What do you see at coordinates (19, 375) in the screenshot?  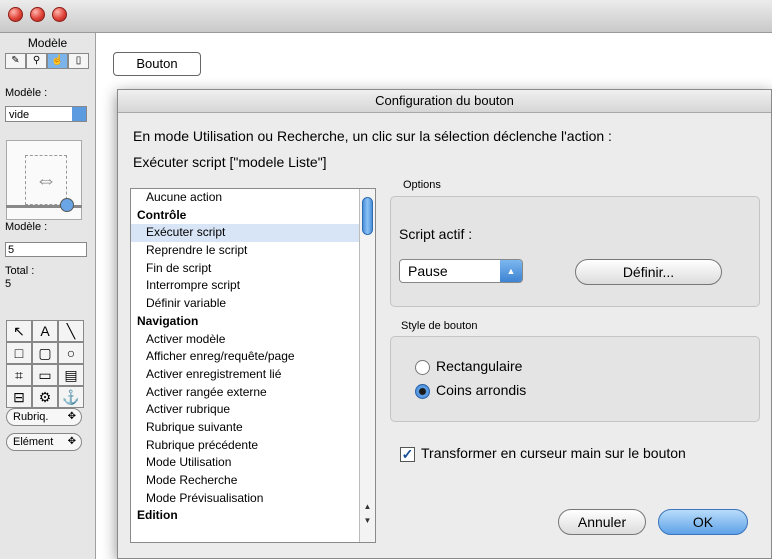 I see `field-tool-icon: ⌗` at bounding box center [19, 375].